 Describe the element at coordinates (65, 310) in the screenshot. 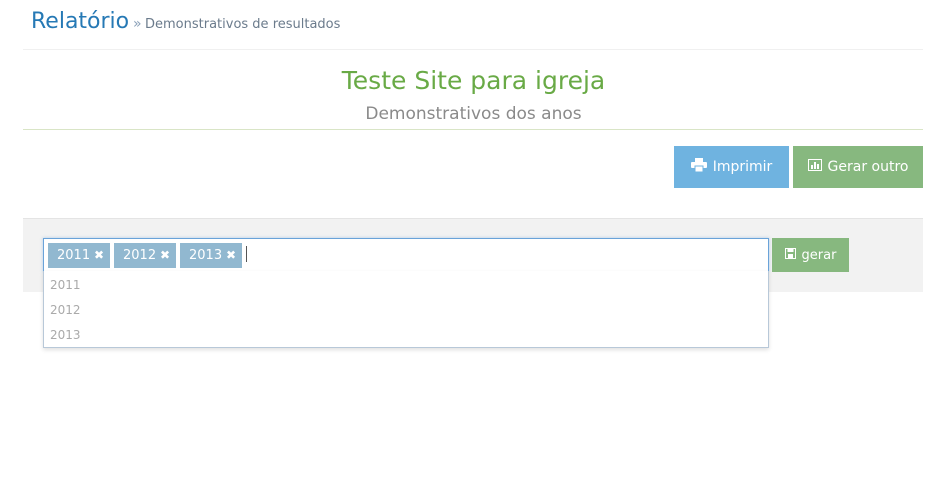

I see `dropdown-option: 2012` at that location.